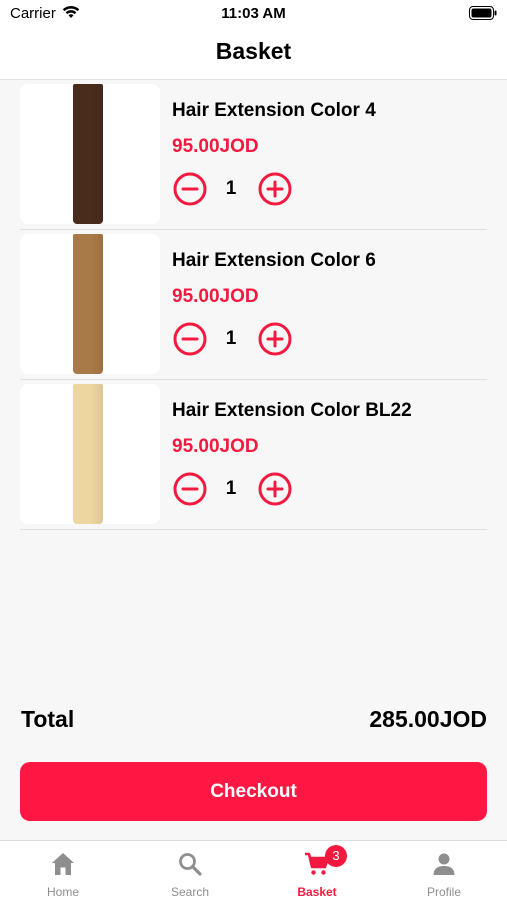 This screenshot has width=507, height=900. What do you see at coordinates (444, 864) in the screenshot?
I see `person-icon` at bounding box center [444, 864].